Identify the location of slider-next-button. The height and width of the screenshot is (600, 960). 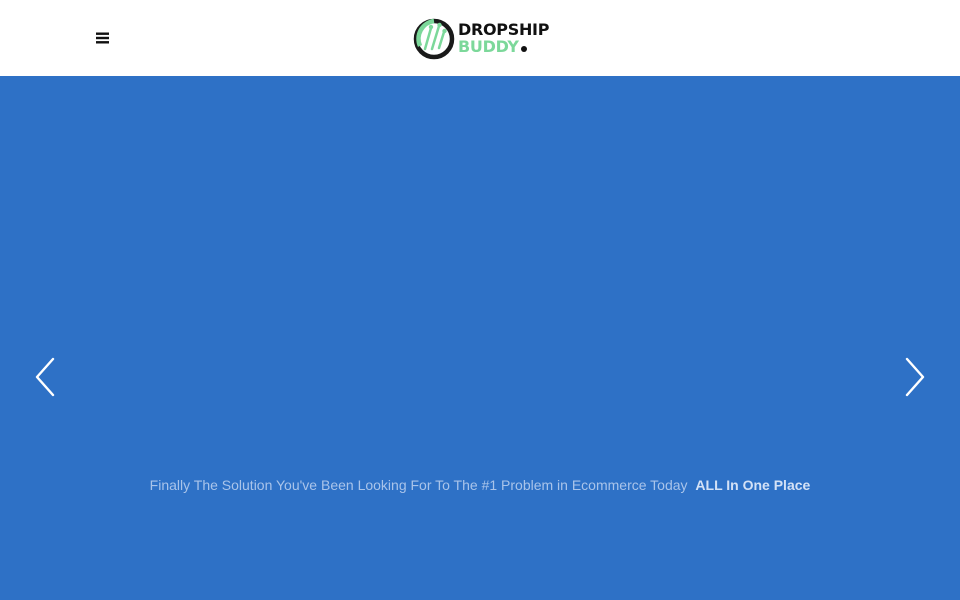
(915, 377).